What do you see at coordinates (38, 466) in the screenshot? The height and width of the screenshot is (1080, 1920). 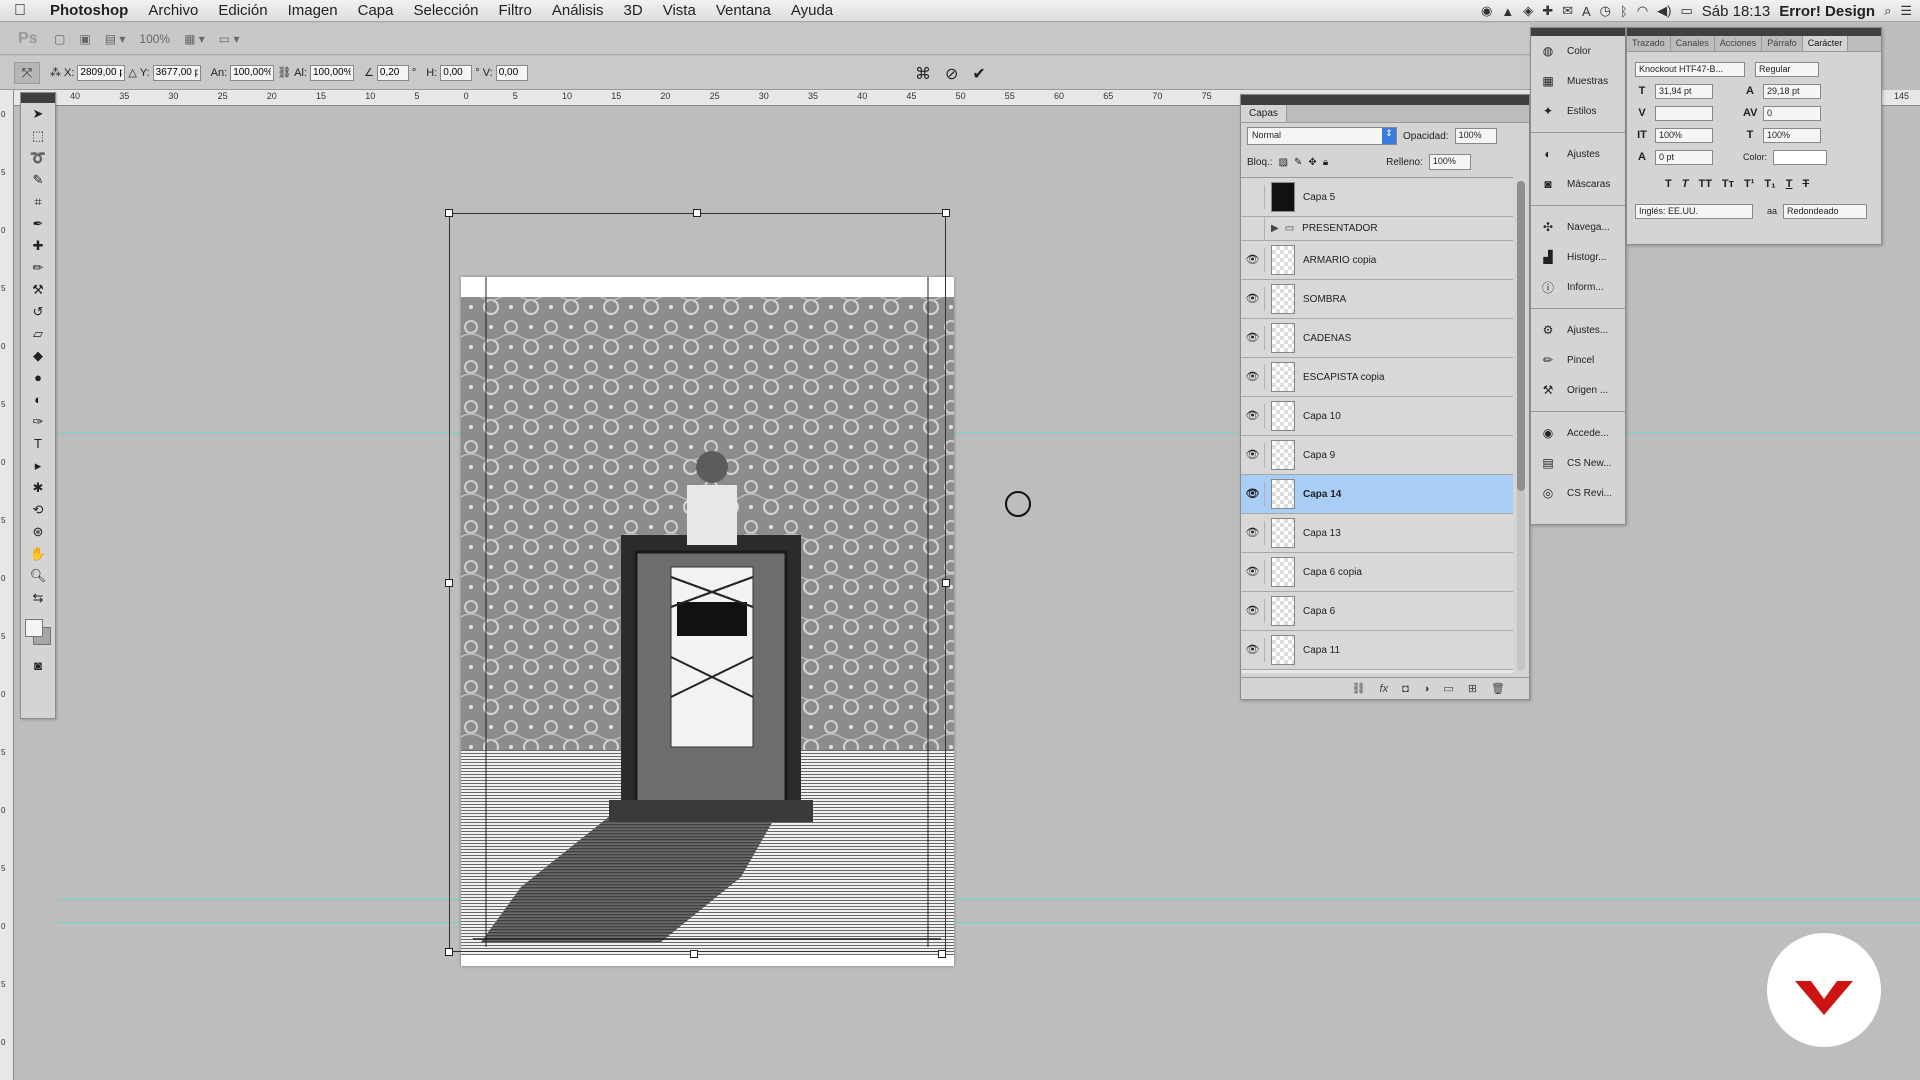 I see `path-selection-tool-icon: ▸` at bounding box center [38, 466].